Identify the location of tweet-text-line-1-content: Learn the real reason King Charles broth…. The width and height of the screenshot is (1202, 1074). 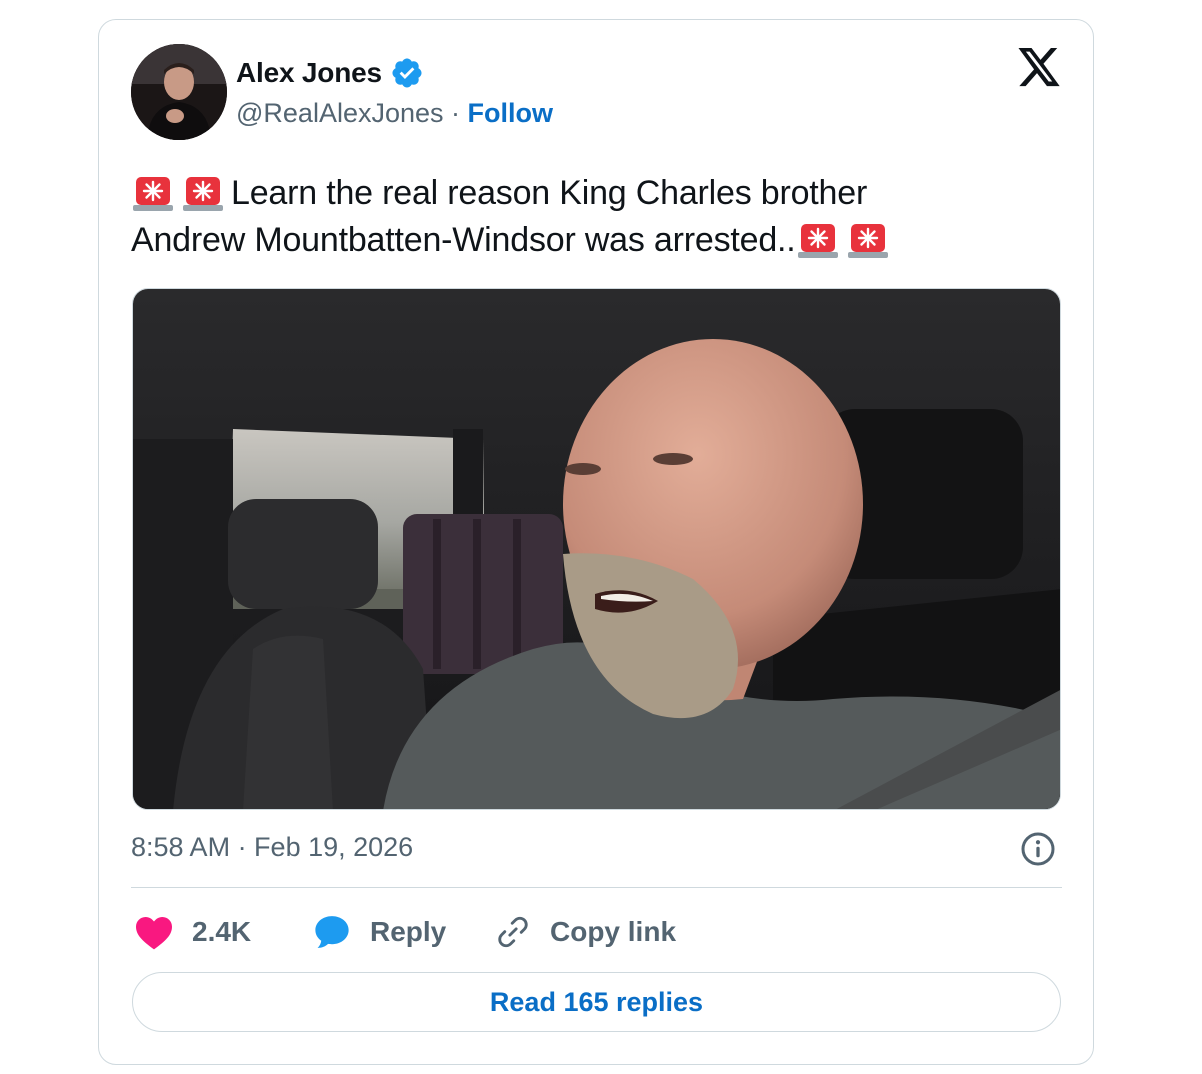
(549, 193).